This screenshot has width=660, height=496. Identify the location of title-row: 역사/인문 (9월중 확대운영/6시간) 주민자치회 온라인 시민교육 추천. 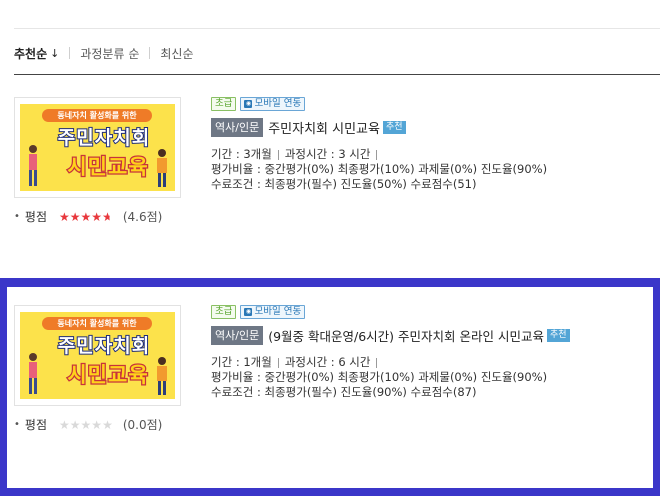
(390, 335).